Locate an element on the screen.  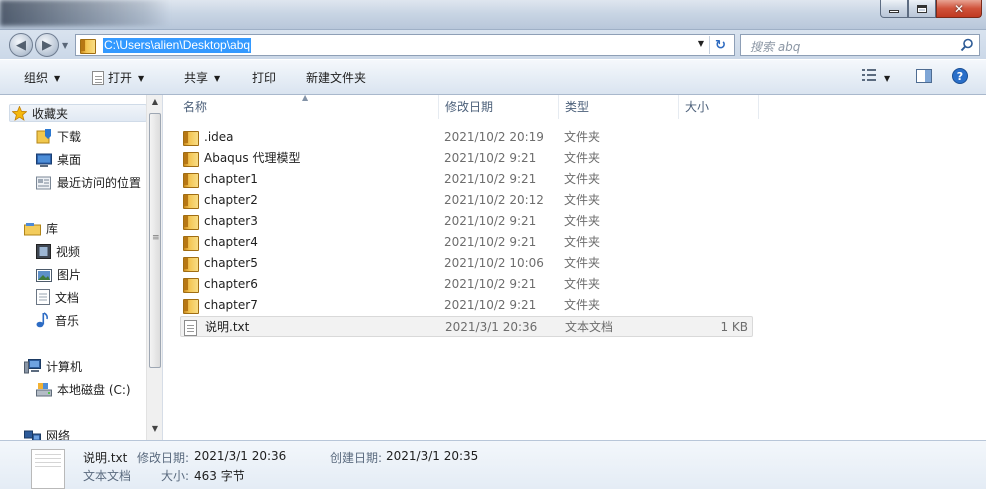
refresh-icon: ↻ is located at coordinates (720, 45).